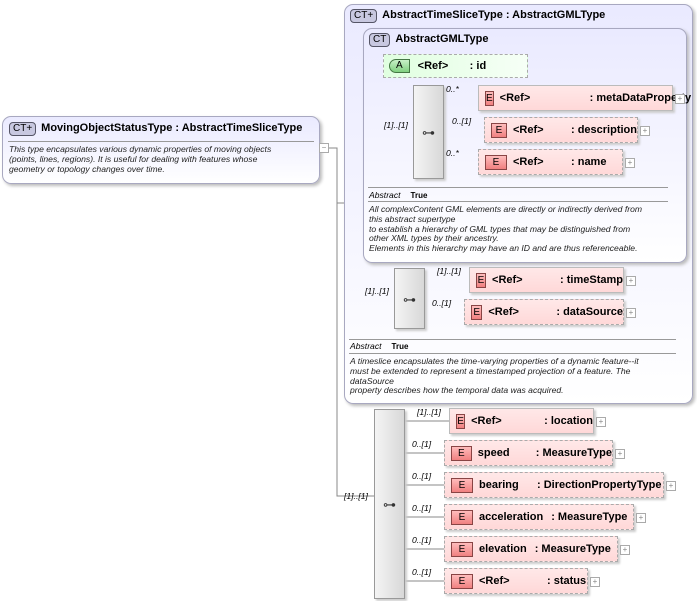  What do you see at coordinates (546, 280) in the screenshot?
I see `element-box: E <Ref> : timeStamp` at bounding box center [546, 280].